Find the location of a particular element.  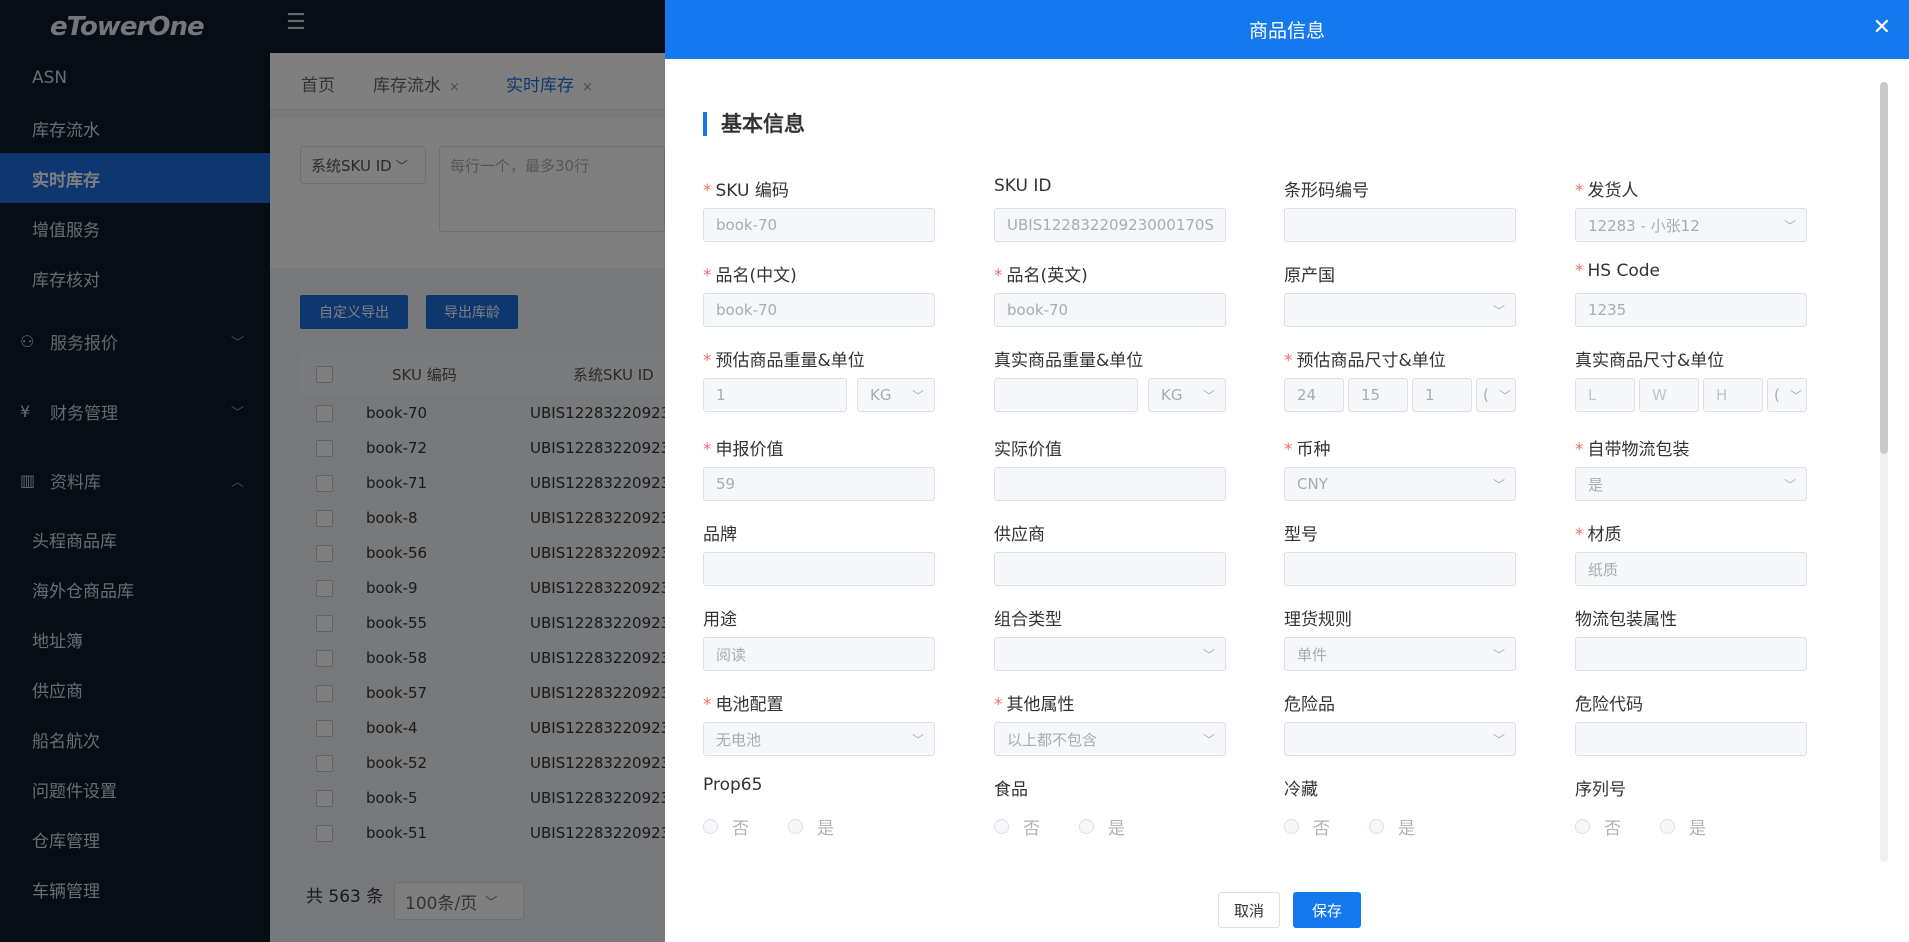

pack-attr-input is located at coordinates (1691, 654).